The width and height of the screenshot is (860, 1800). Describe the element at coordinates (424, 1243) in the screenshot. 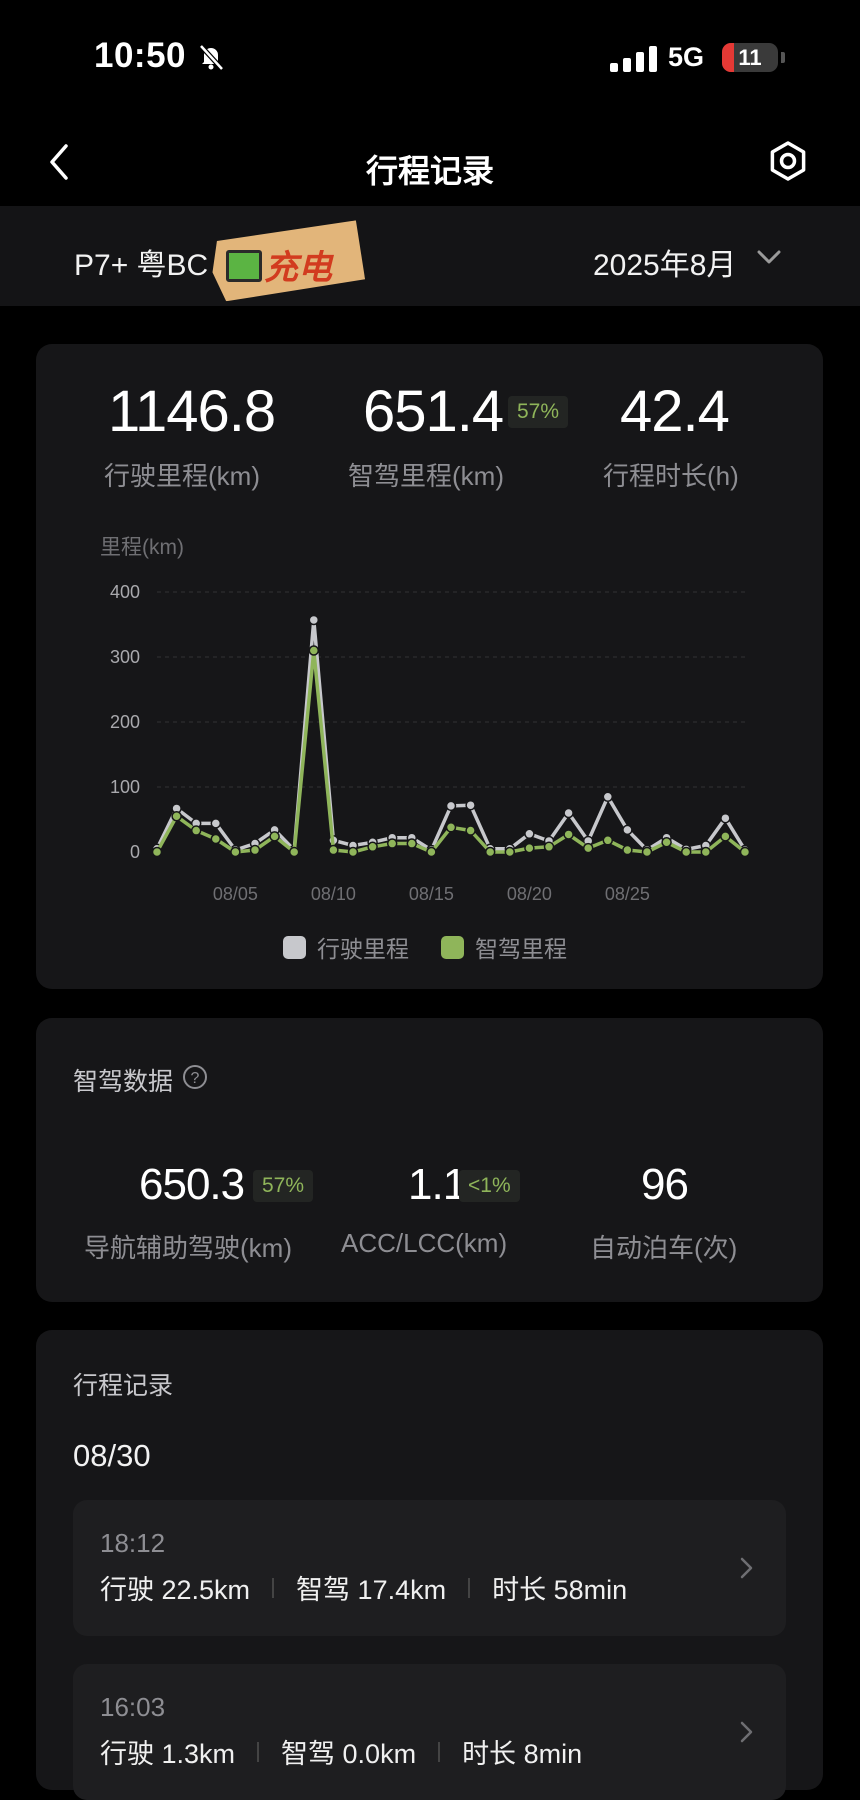

I see `acc-lcc-label: ACC/LCC(km)` at that location.